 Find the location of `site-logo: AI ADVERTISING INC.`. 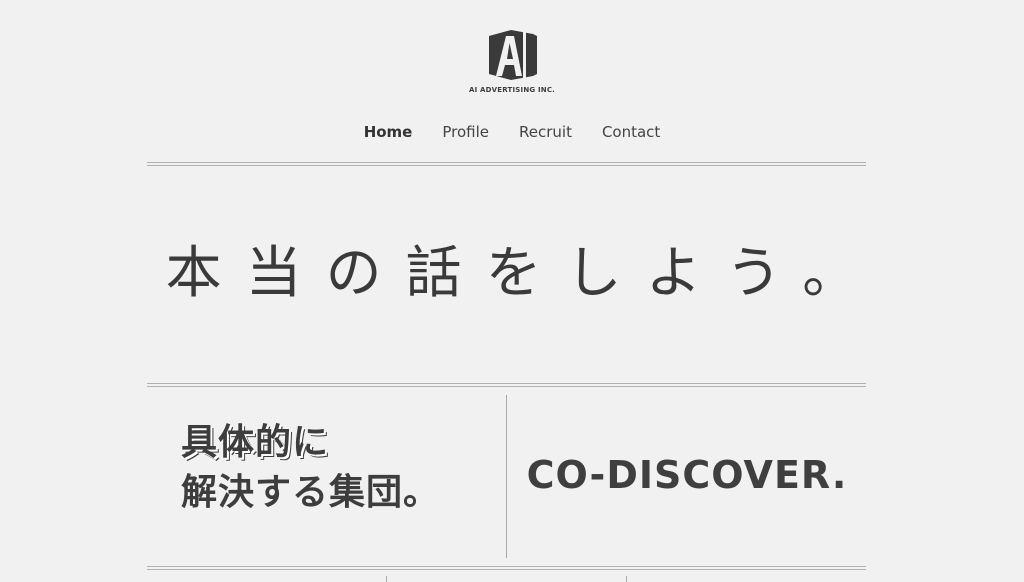

site-logo: AI ADVERTISING INC. is located at coordinates (512, 61).